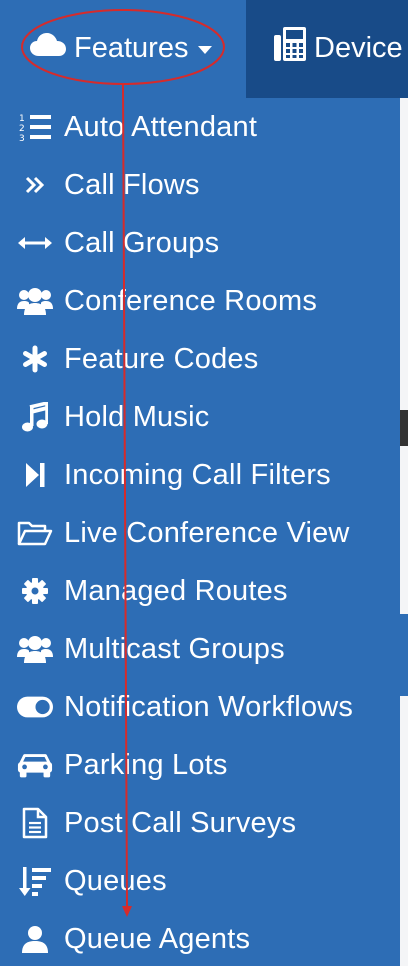  I want to click on menu-item-parking-lots: Parking Lots, so click(200, 765).